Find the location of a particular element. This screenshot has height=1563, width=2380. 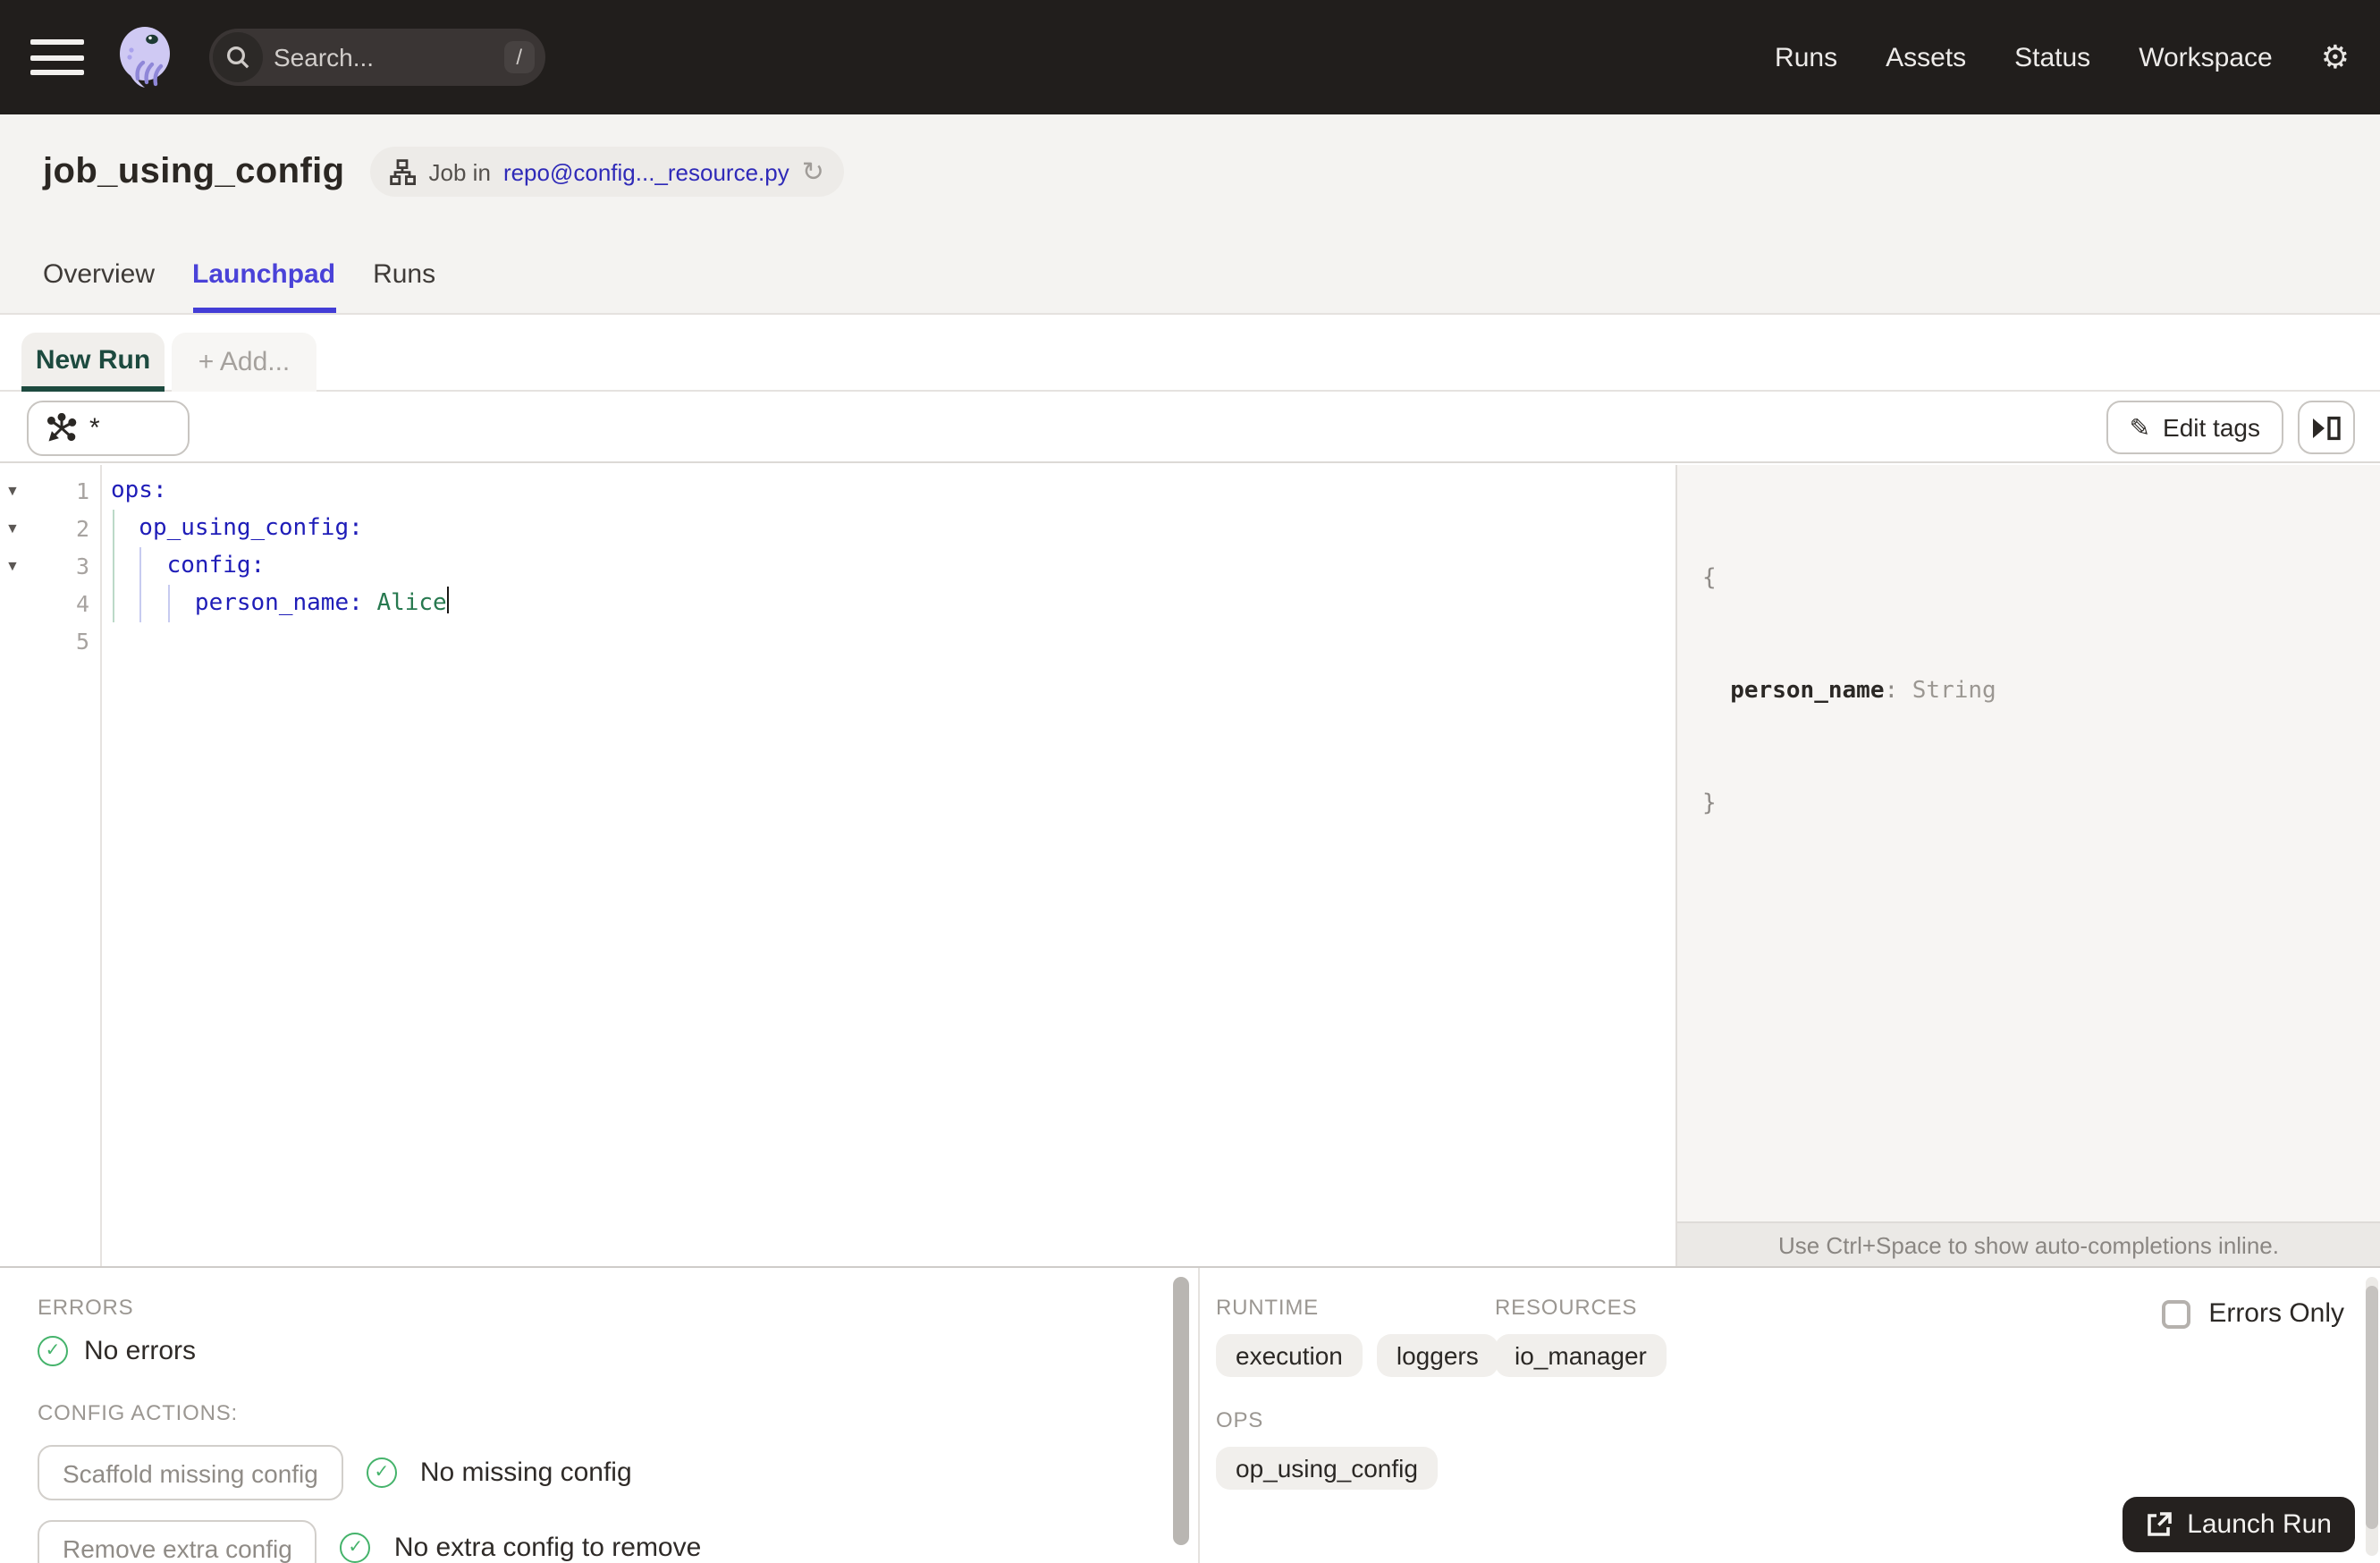

schema-close-brace: } is located at coordinates (1709, 803).